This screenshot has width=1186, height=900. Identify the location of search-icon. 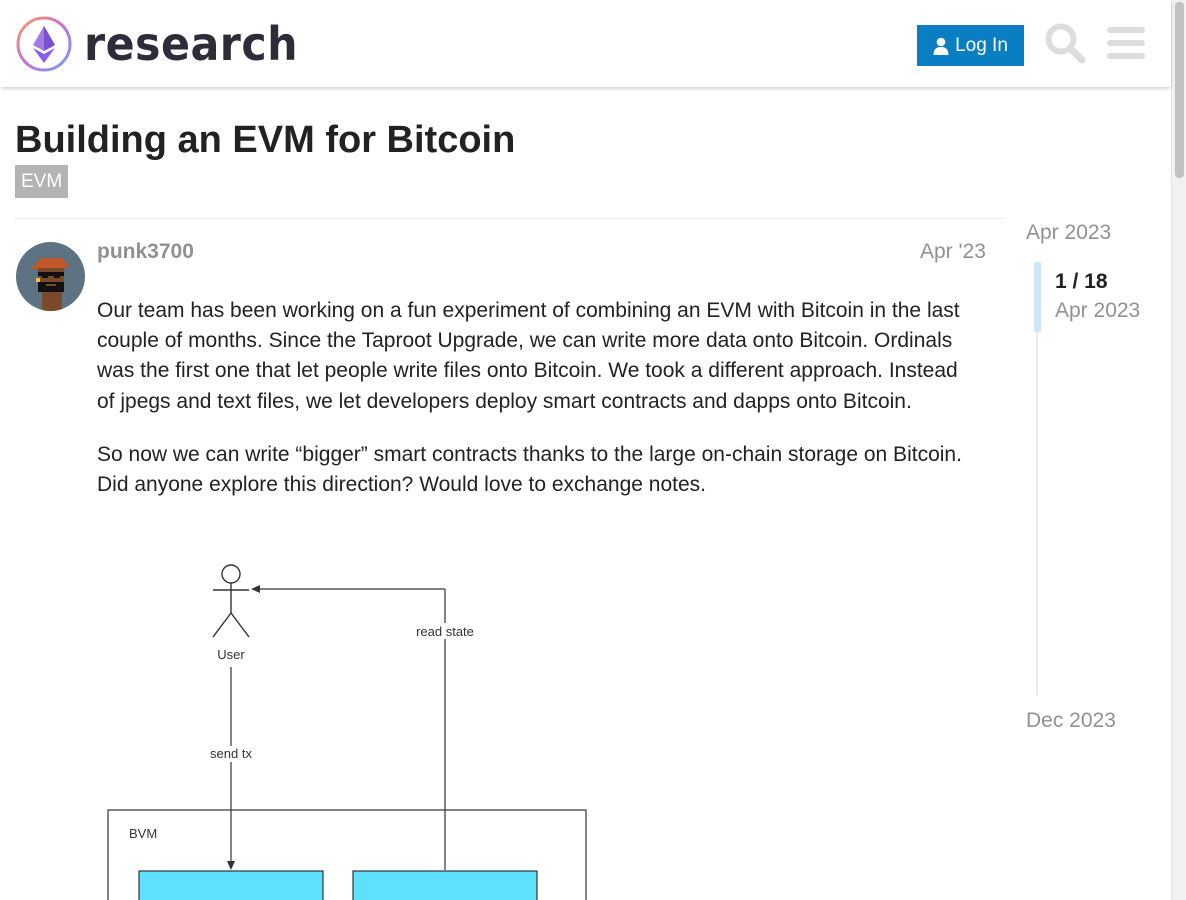
(1065, 43).